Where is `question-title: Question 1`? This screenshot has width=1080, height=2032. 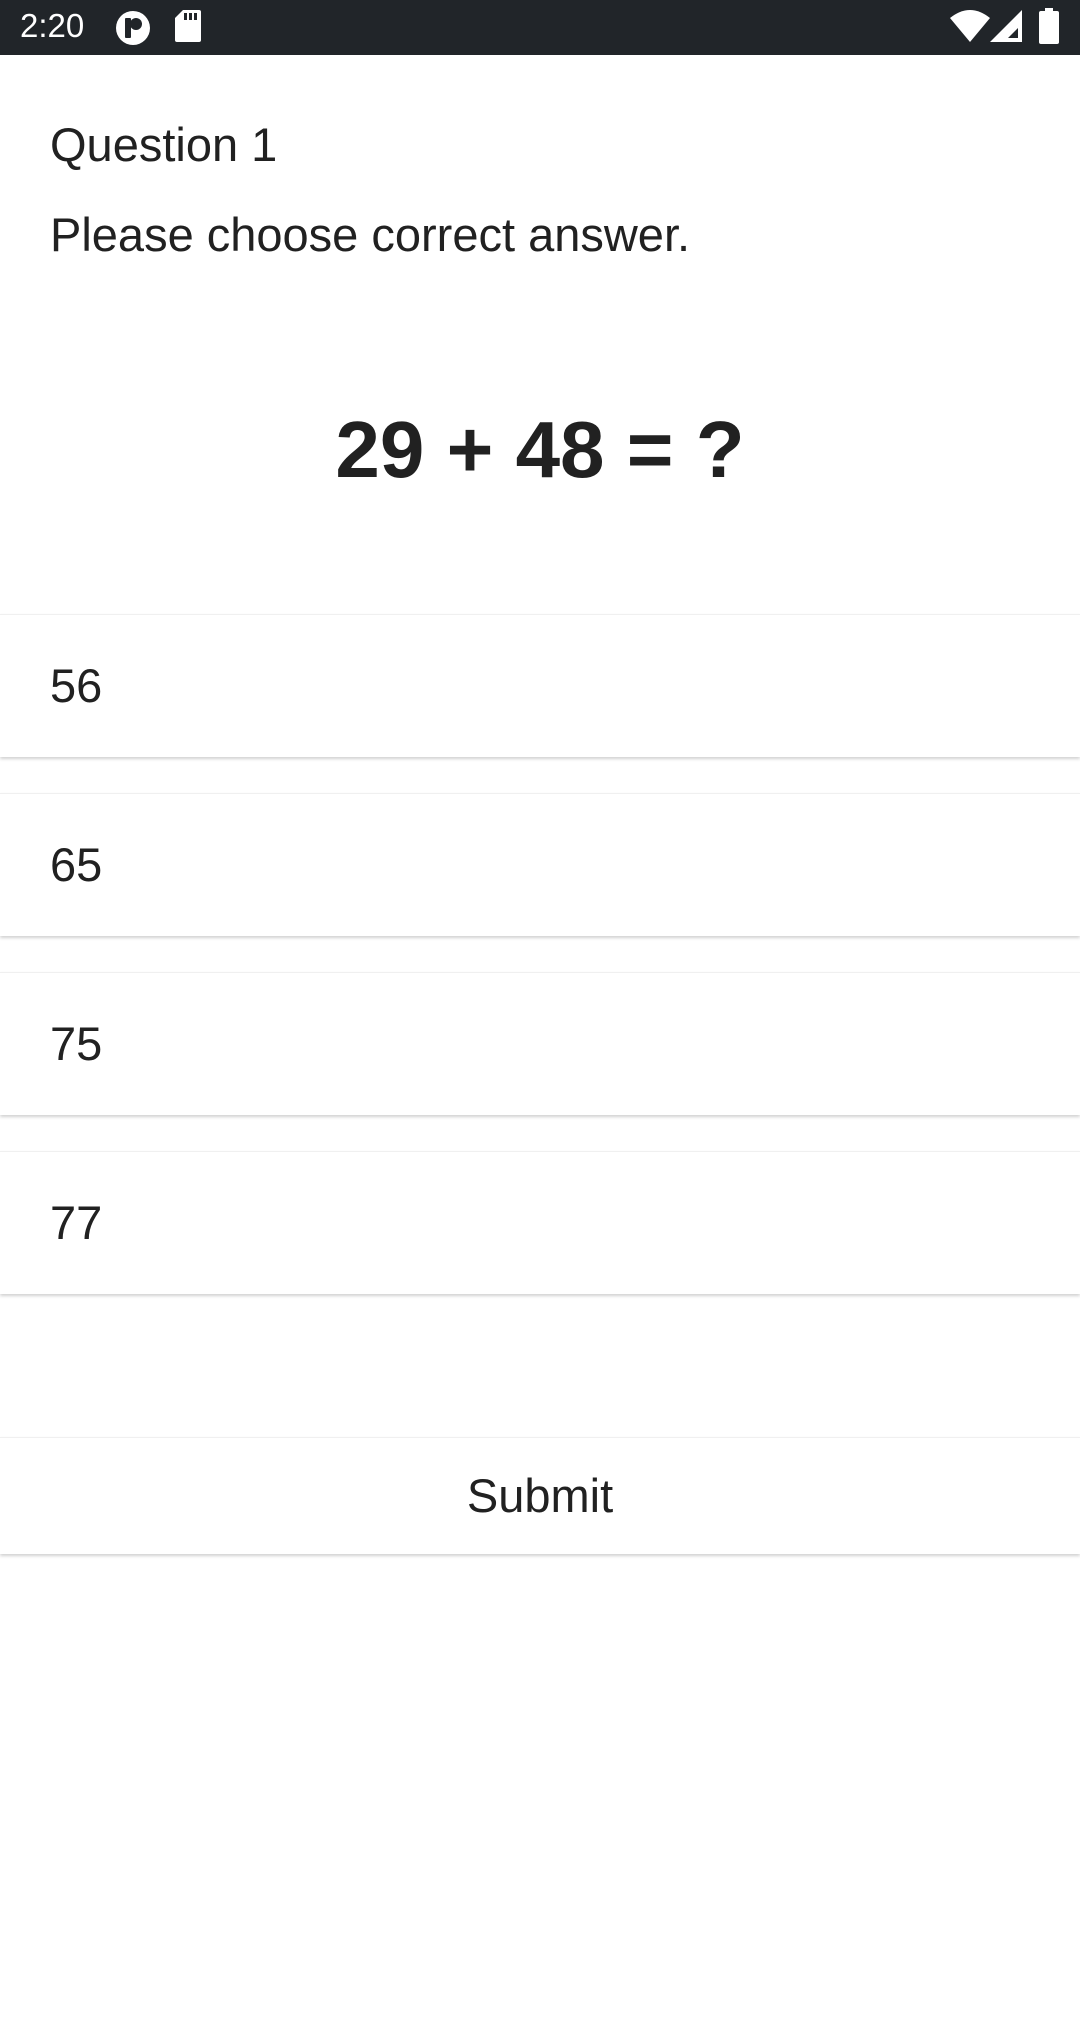 question-title: Question 1 is located at coordinates (164, 144).